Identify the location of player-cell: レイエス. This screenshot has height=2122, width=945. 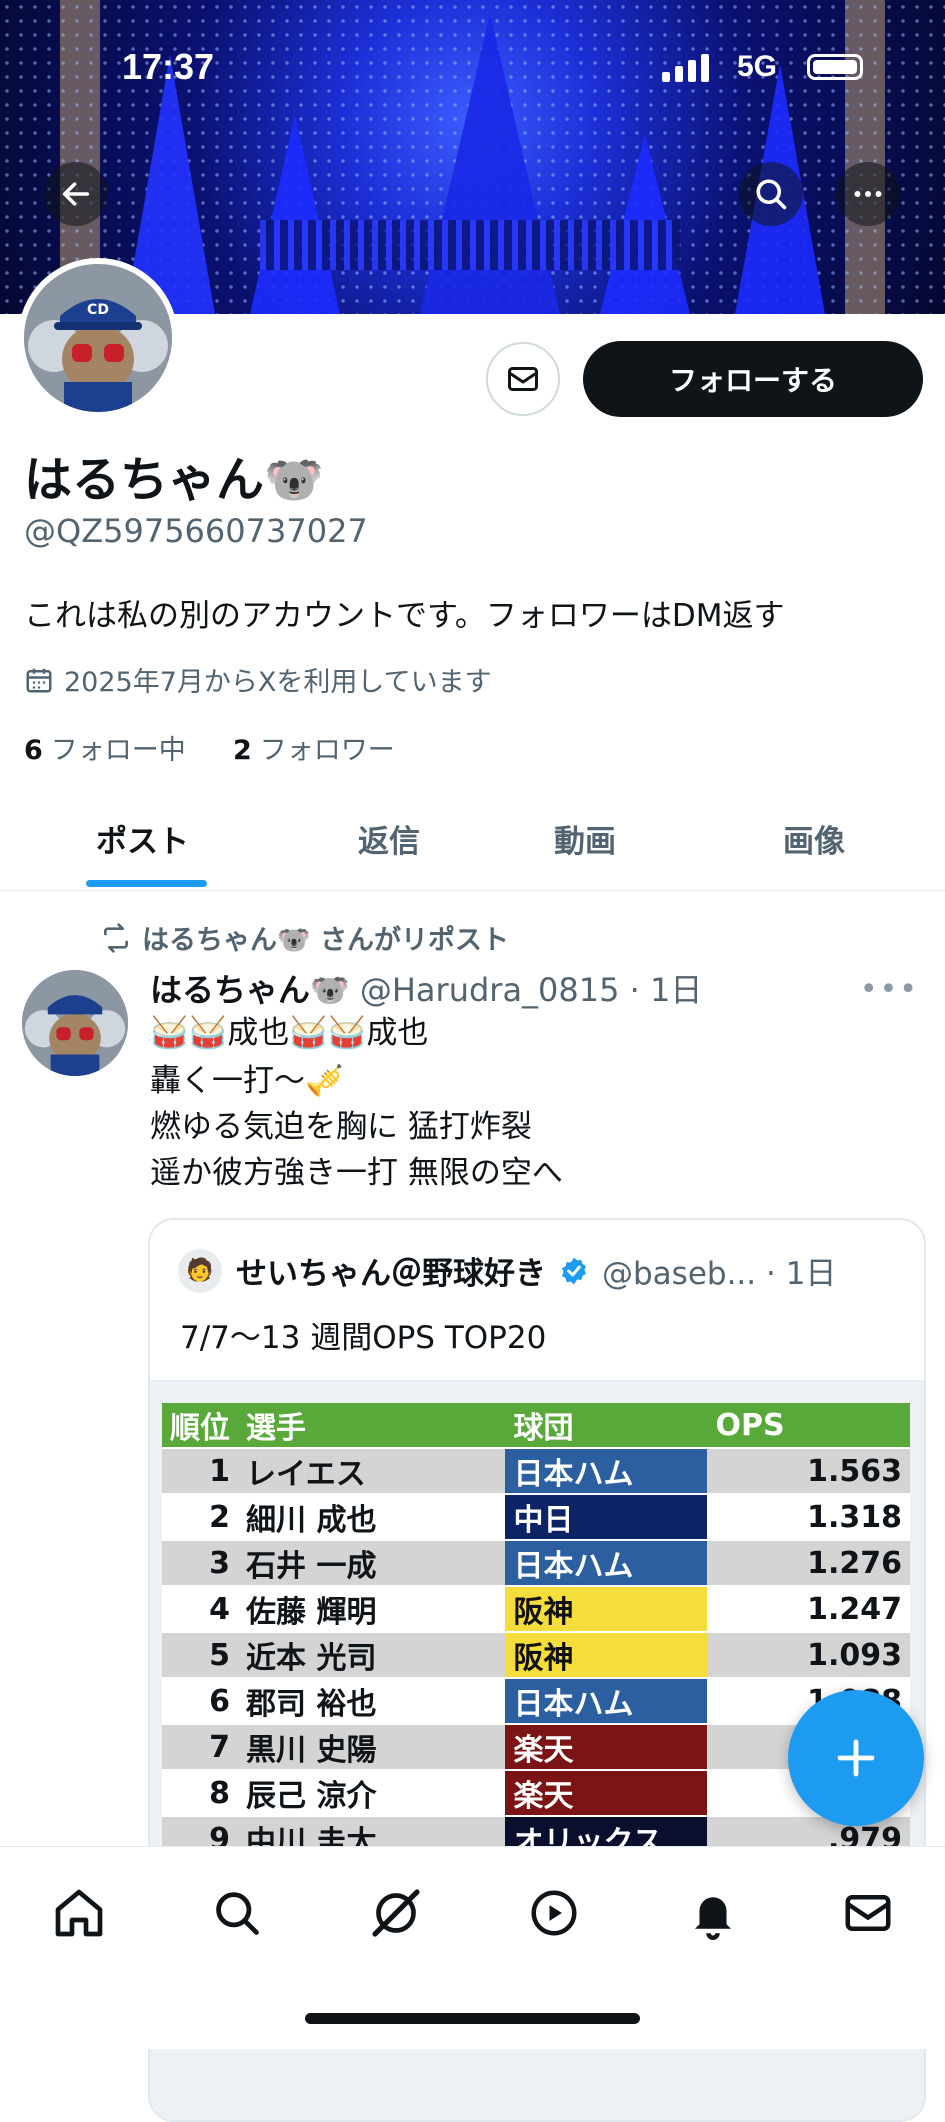
(372, 1470).